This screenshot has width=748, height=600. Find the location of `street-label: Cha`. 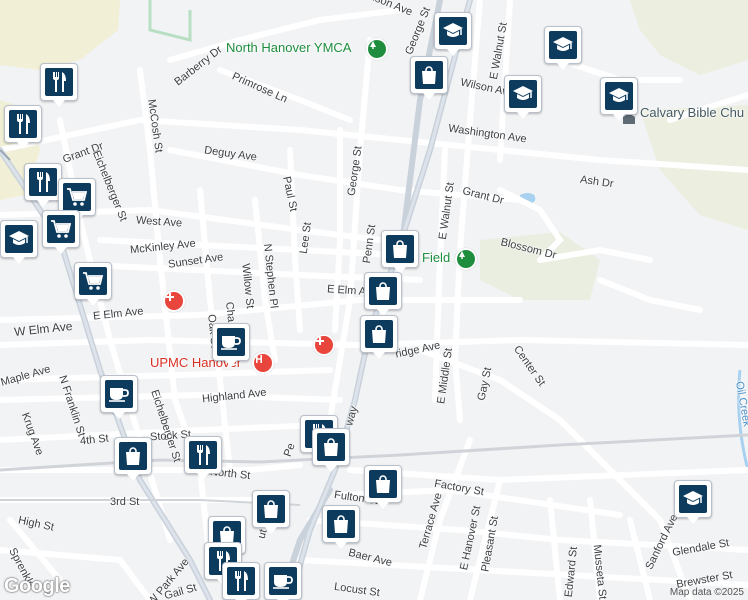

street-label: Cha is located at coordinates (230, 312).